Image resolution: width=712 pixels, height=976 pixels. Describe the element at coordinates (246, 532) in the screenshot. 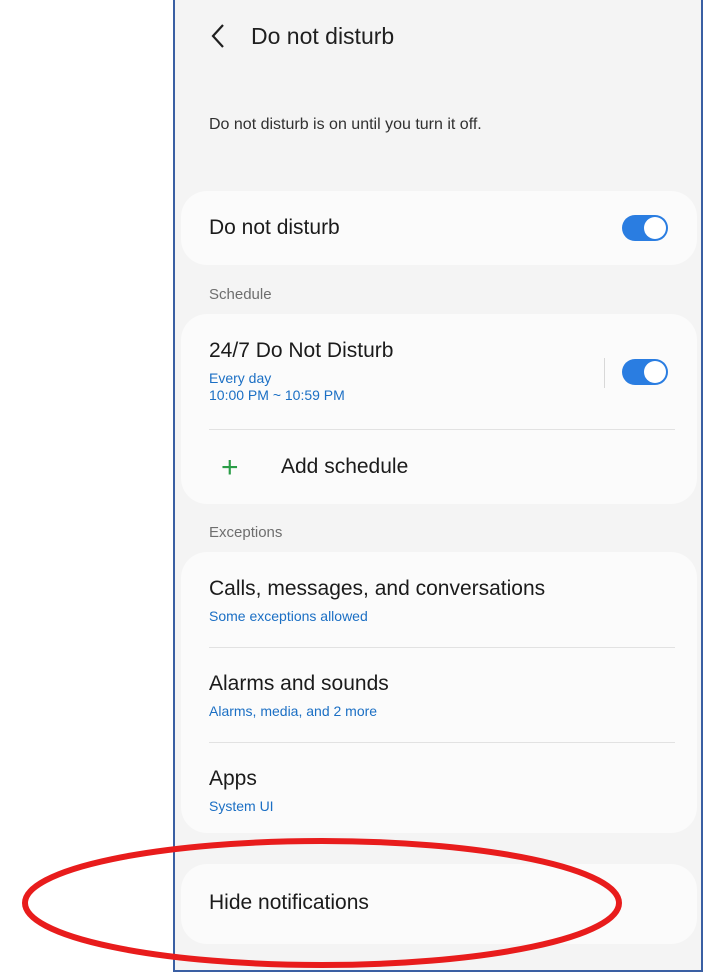

I see `exceptions-section-label: Exceptions` at that location.